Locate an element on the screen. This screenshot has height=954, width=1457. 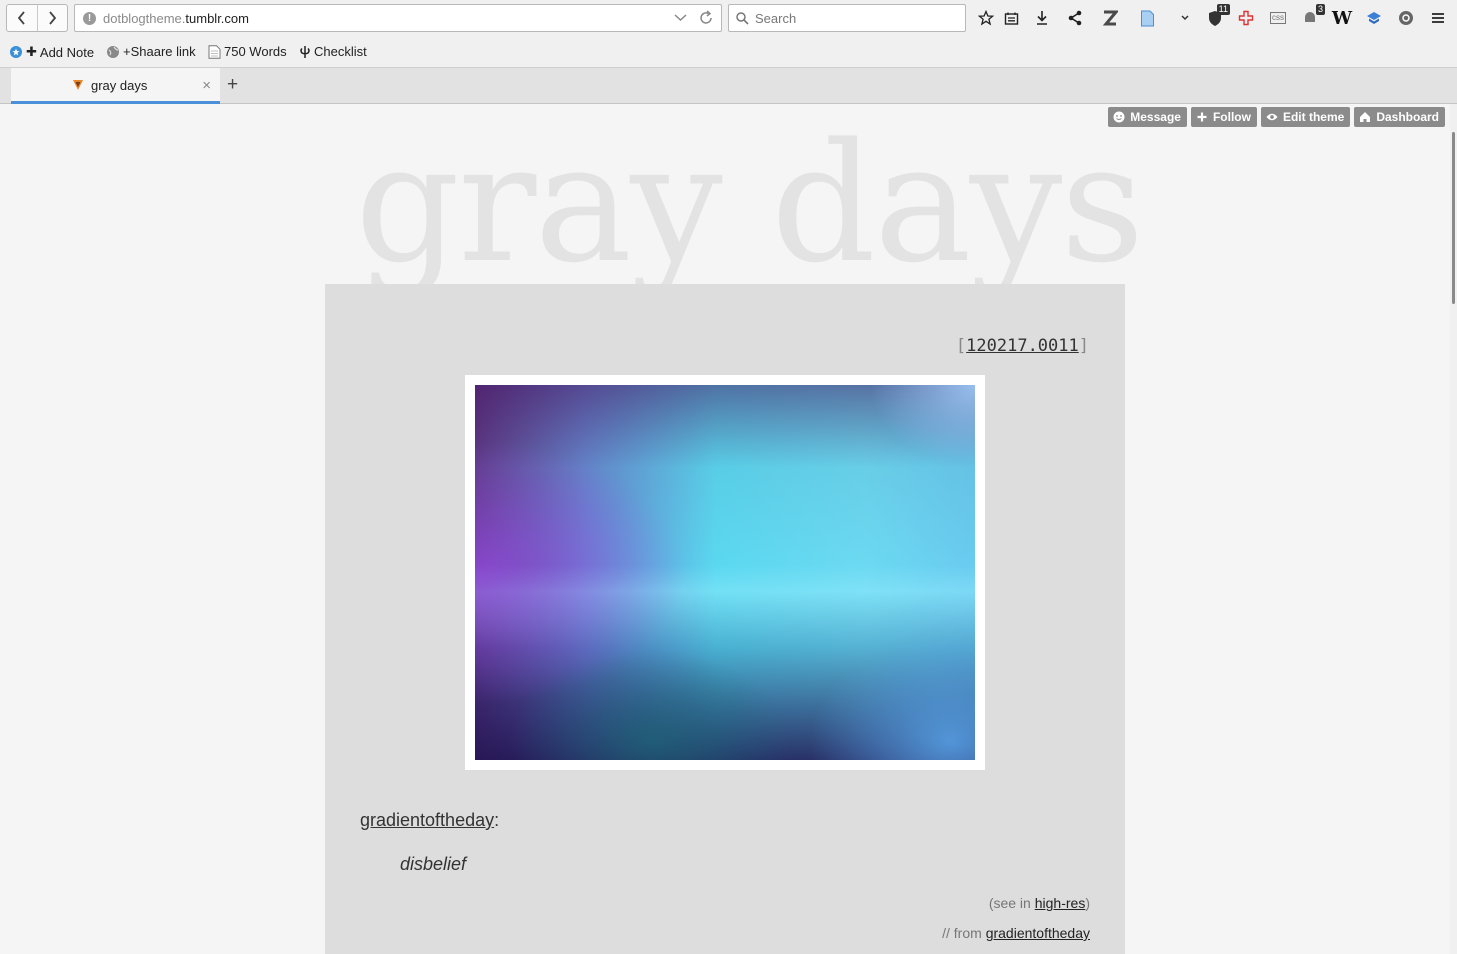
document-icon is located at coordinates (1147, 18).